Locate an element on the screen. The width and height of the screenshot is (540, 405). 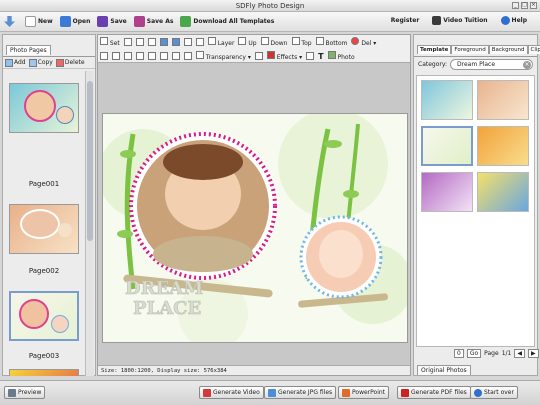
powerpoint-button: PowerPoint is located at coordinates (364, 392).